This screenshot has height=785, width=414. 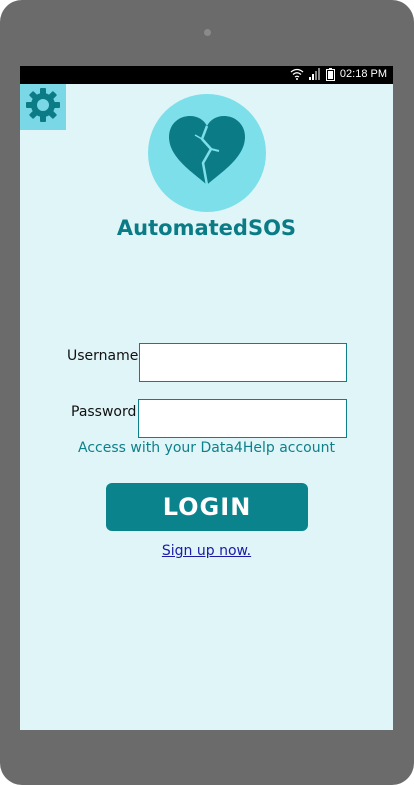 What do you see at coordinates (104, 412) in the screenshot?
I see `password-label: Password` at bounding box center [104, 412].